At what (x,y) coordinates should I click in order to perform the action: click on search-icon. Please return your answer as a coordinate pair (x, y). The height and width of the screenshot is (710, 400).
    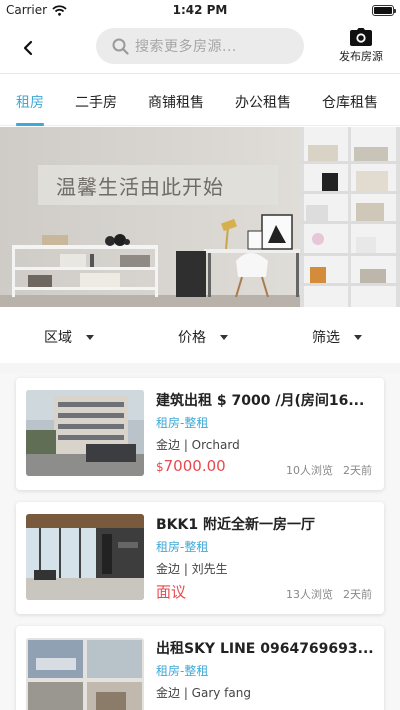
    Looking at the image, I should click on (120, 46).